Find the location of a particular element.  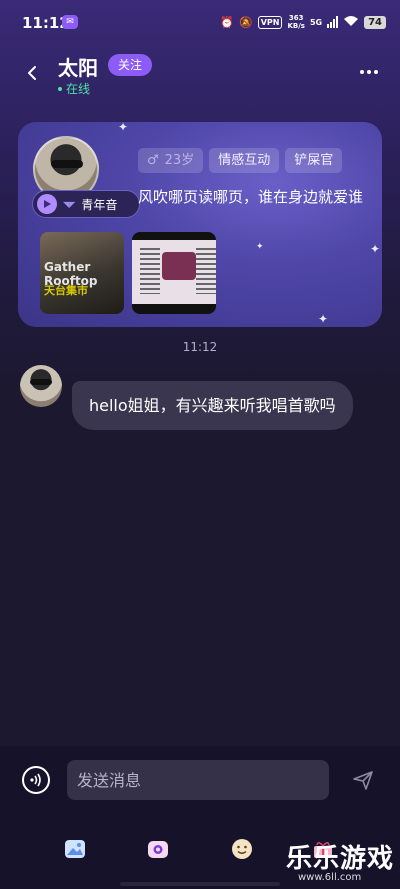

image-picker-button is located at coordinates (75, 849).